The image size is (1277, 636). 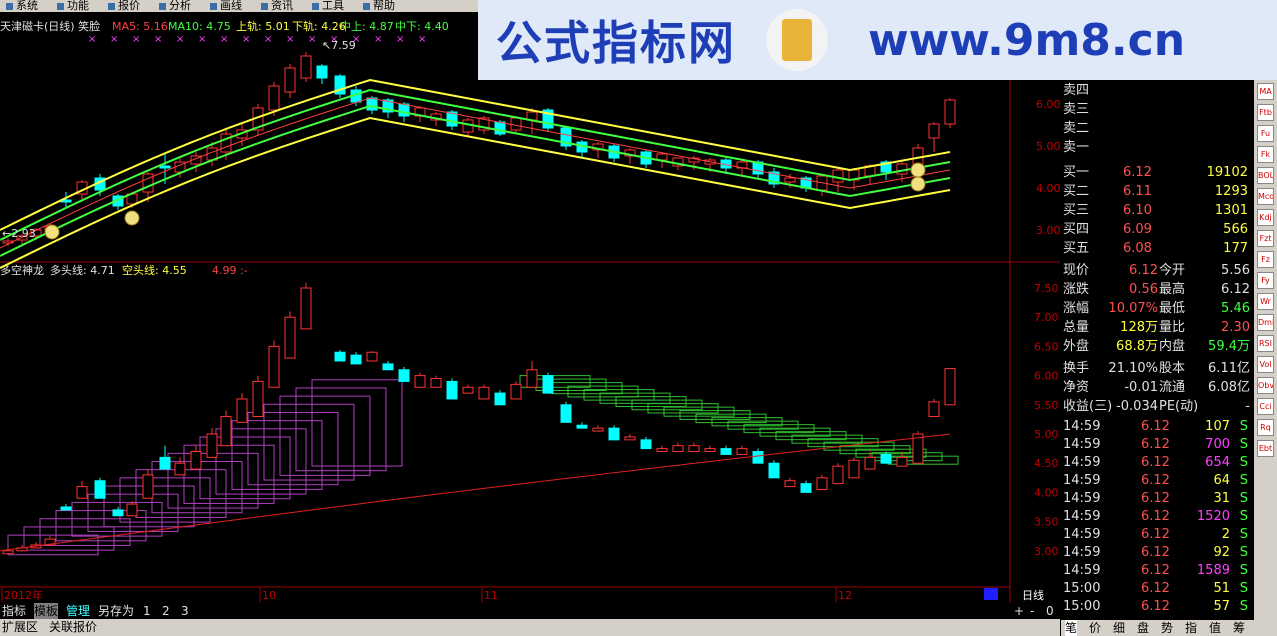 What do you see at coordinates (1019, 611) in the screenshot?
I see `zoom-button-0: +` at bounding box center [1019, 611].